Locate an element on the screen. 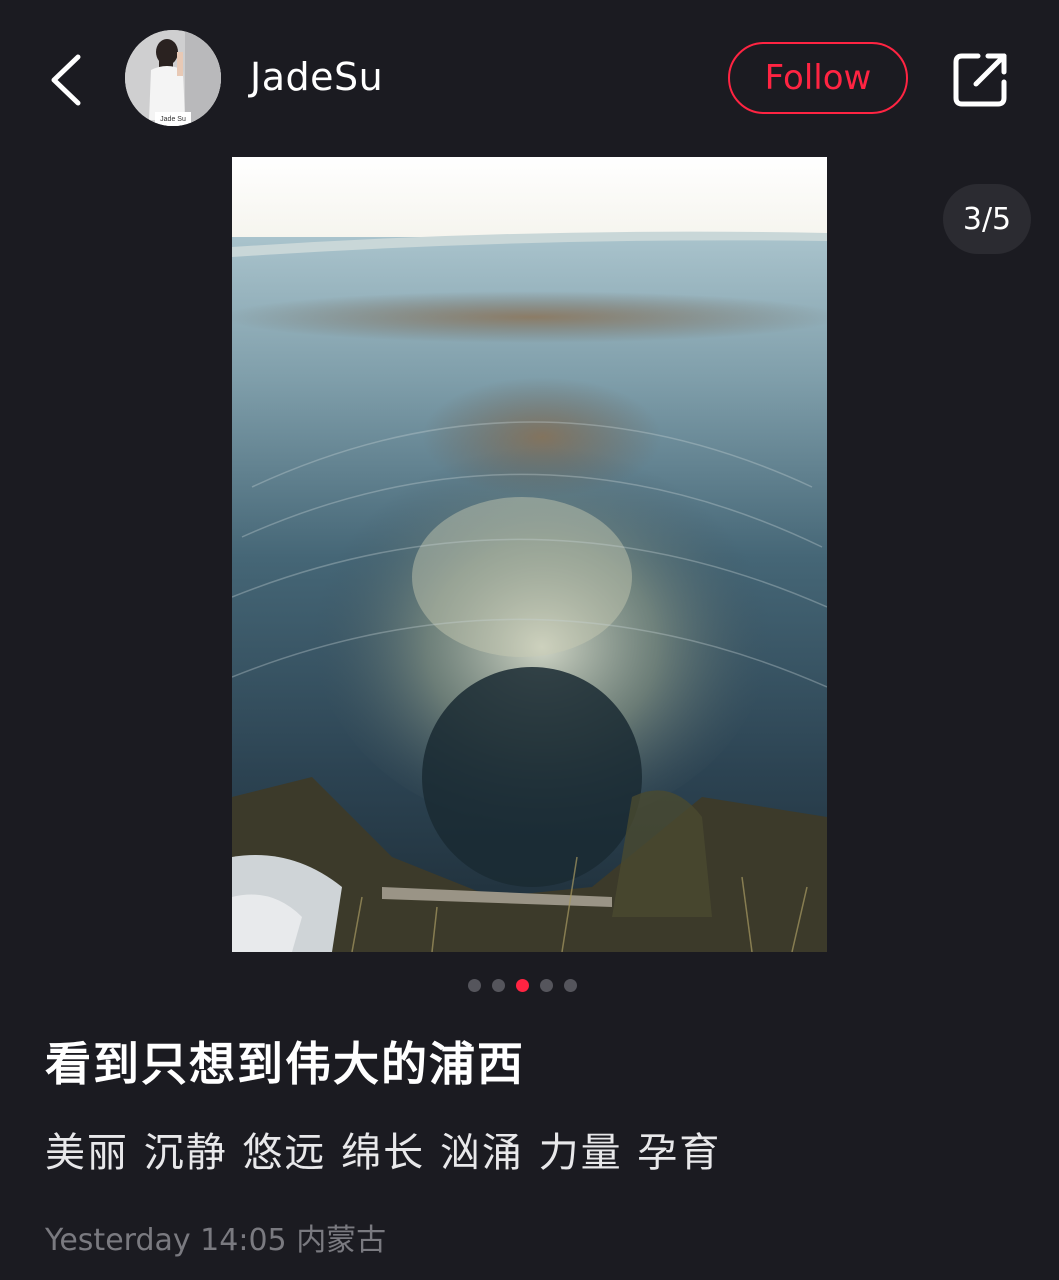  avatar-caption: Jade Su is located at coordinates (173, 119).